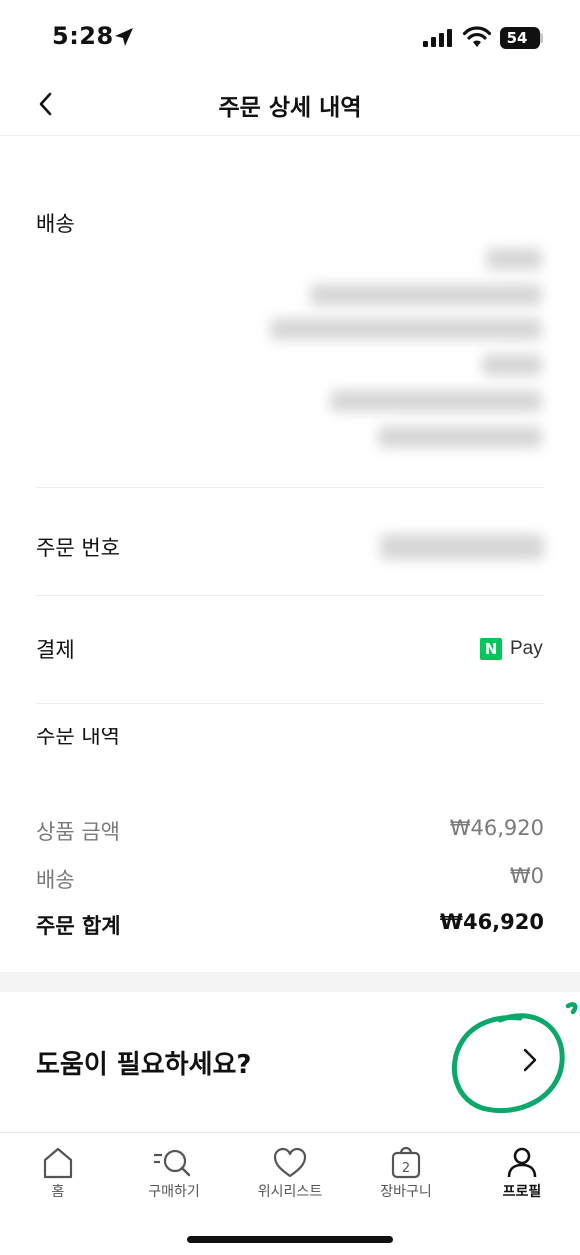 The width and height of the screenshot is (580, 1255). I want to click on battery-icon: 54, so click(520, 38).